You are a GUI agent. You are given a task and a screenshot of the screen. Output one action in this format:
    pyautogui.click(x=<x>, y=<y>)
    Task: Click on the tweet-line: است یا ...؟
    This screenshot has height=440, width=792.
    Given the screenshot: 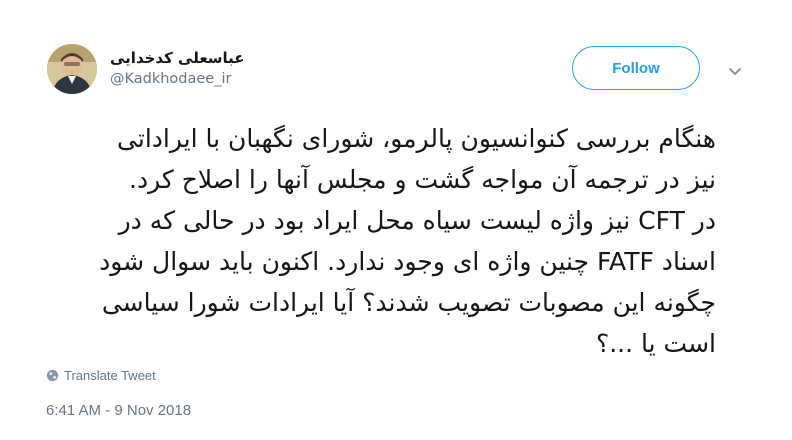 What is the action you would take?
    pyautogui.click(x=655, y=343)
    